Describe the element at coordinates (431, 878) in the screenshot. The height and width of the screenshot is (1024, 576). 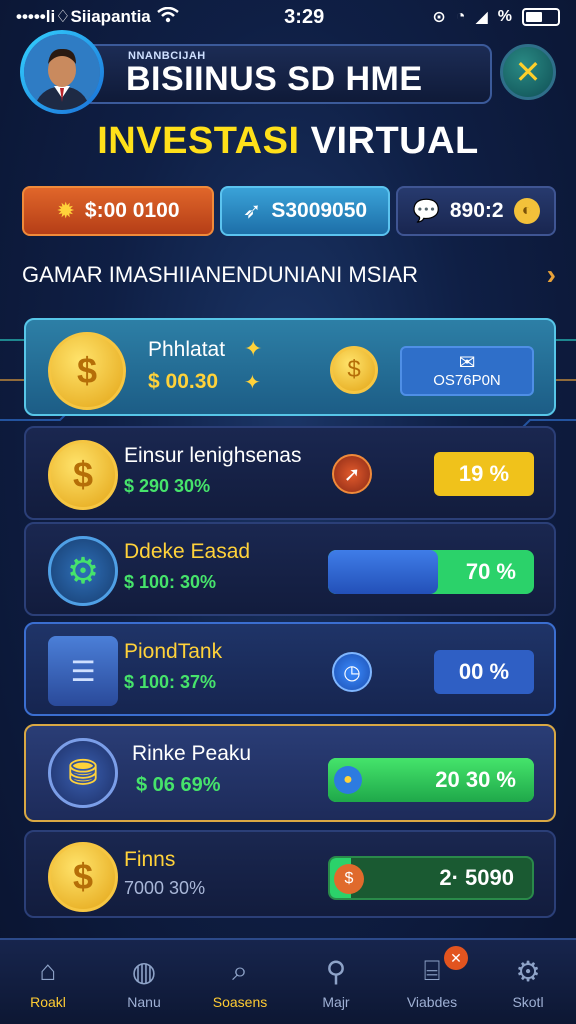
I see `progress-bar: $ 2· 5090` at that location.